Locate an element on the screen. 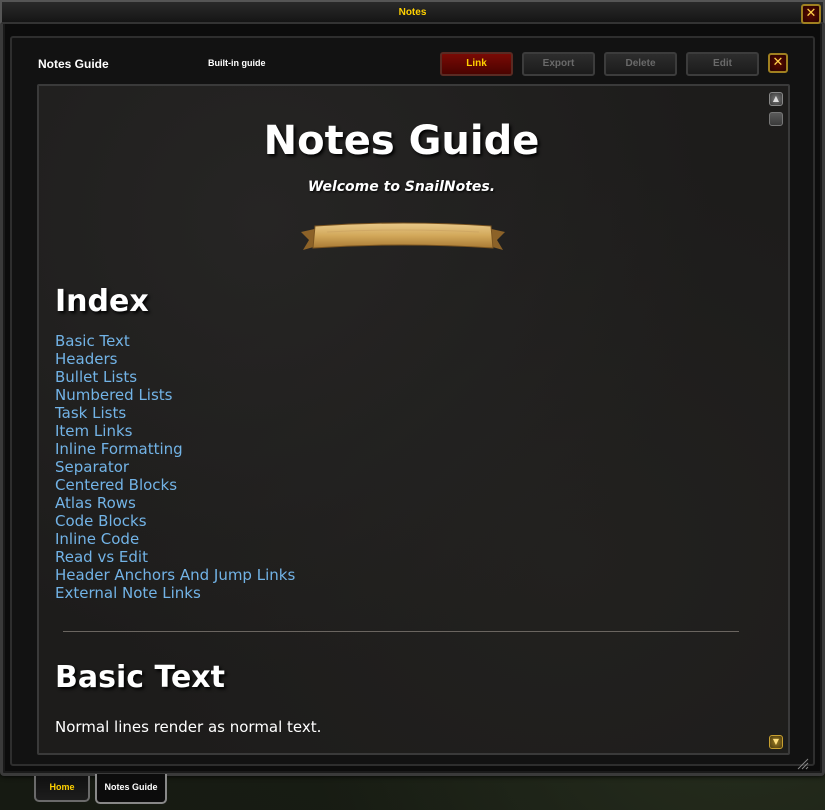 The width and height of the screenshot is (825, 810). link-button: Link is located at coordinates (476, 64).